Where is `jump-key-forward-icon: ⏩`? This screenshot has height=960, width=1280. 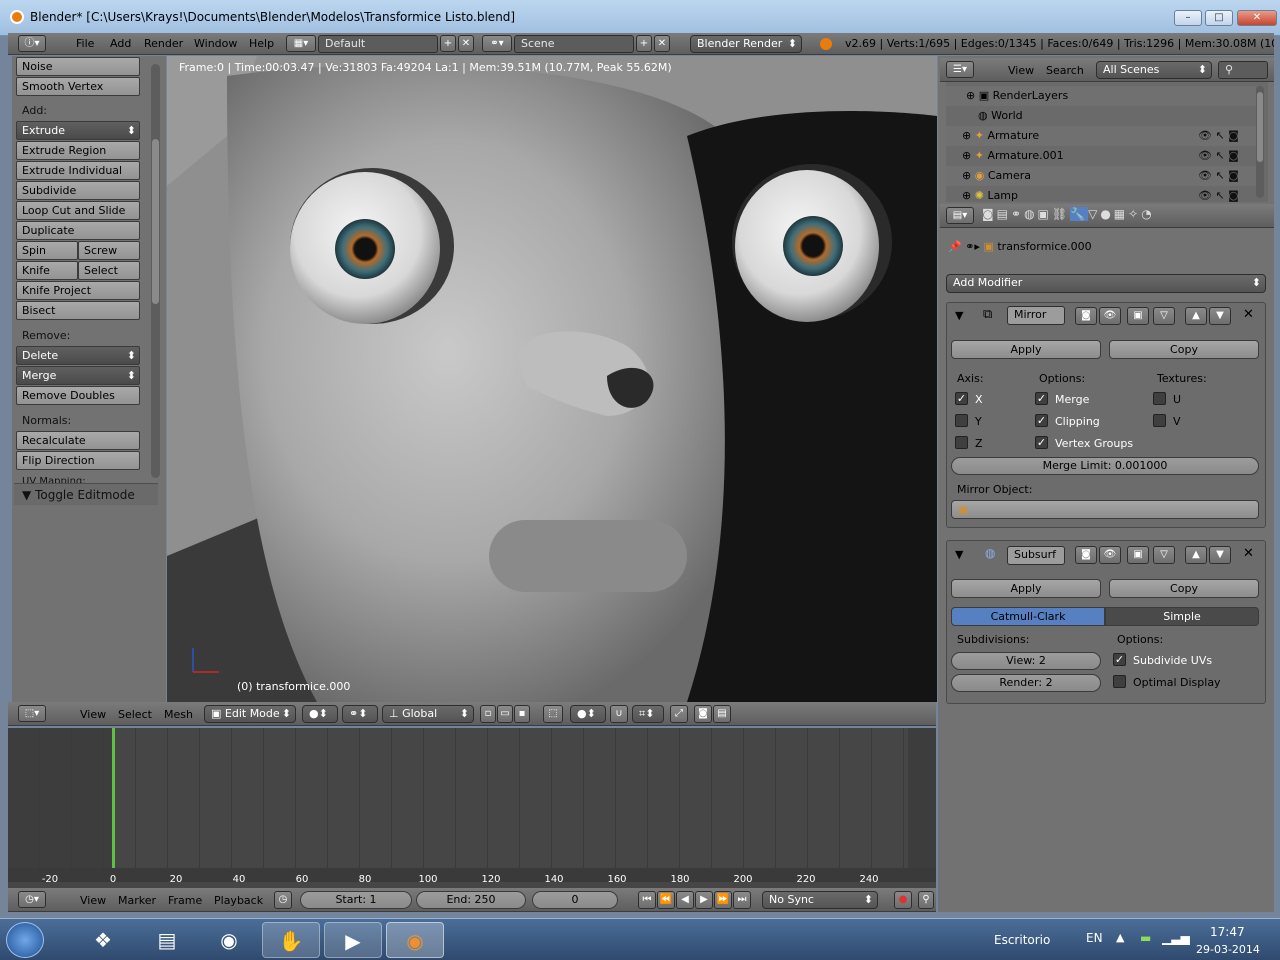 jump-key-forward-icon: ⏩ is located at coordinates (723, 900).